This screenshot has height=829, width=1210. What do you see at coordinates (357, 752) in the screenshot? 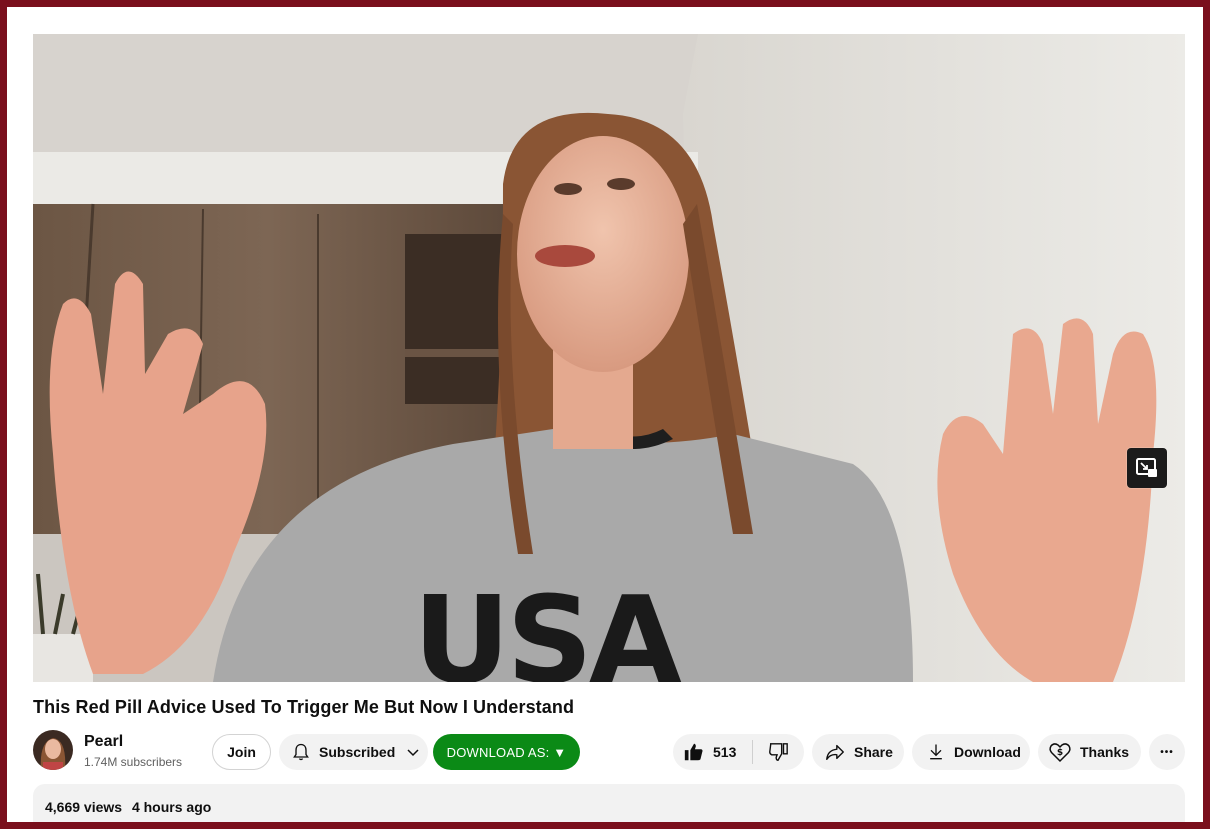
I see `subscribed-label: Subscribed` at bounding box center [357, 752].